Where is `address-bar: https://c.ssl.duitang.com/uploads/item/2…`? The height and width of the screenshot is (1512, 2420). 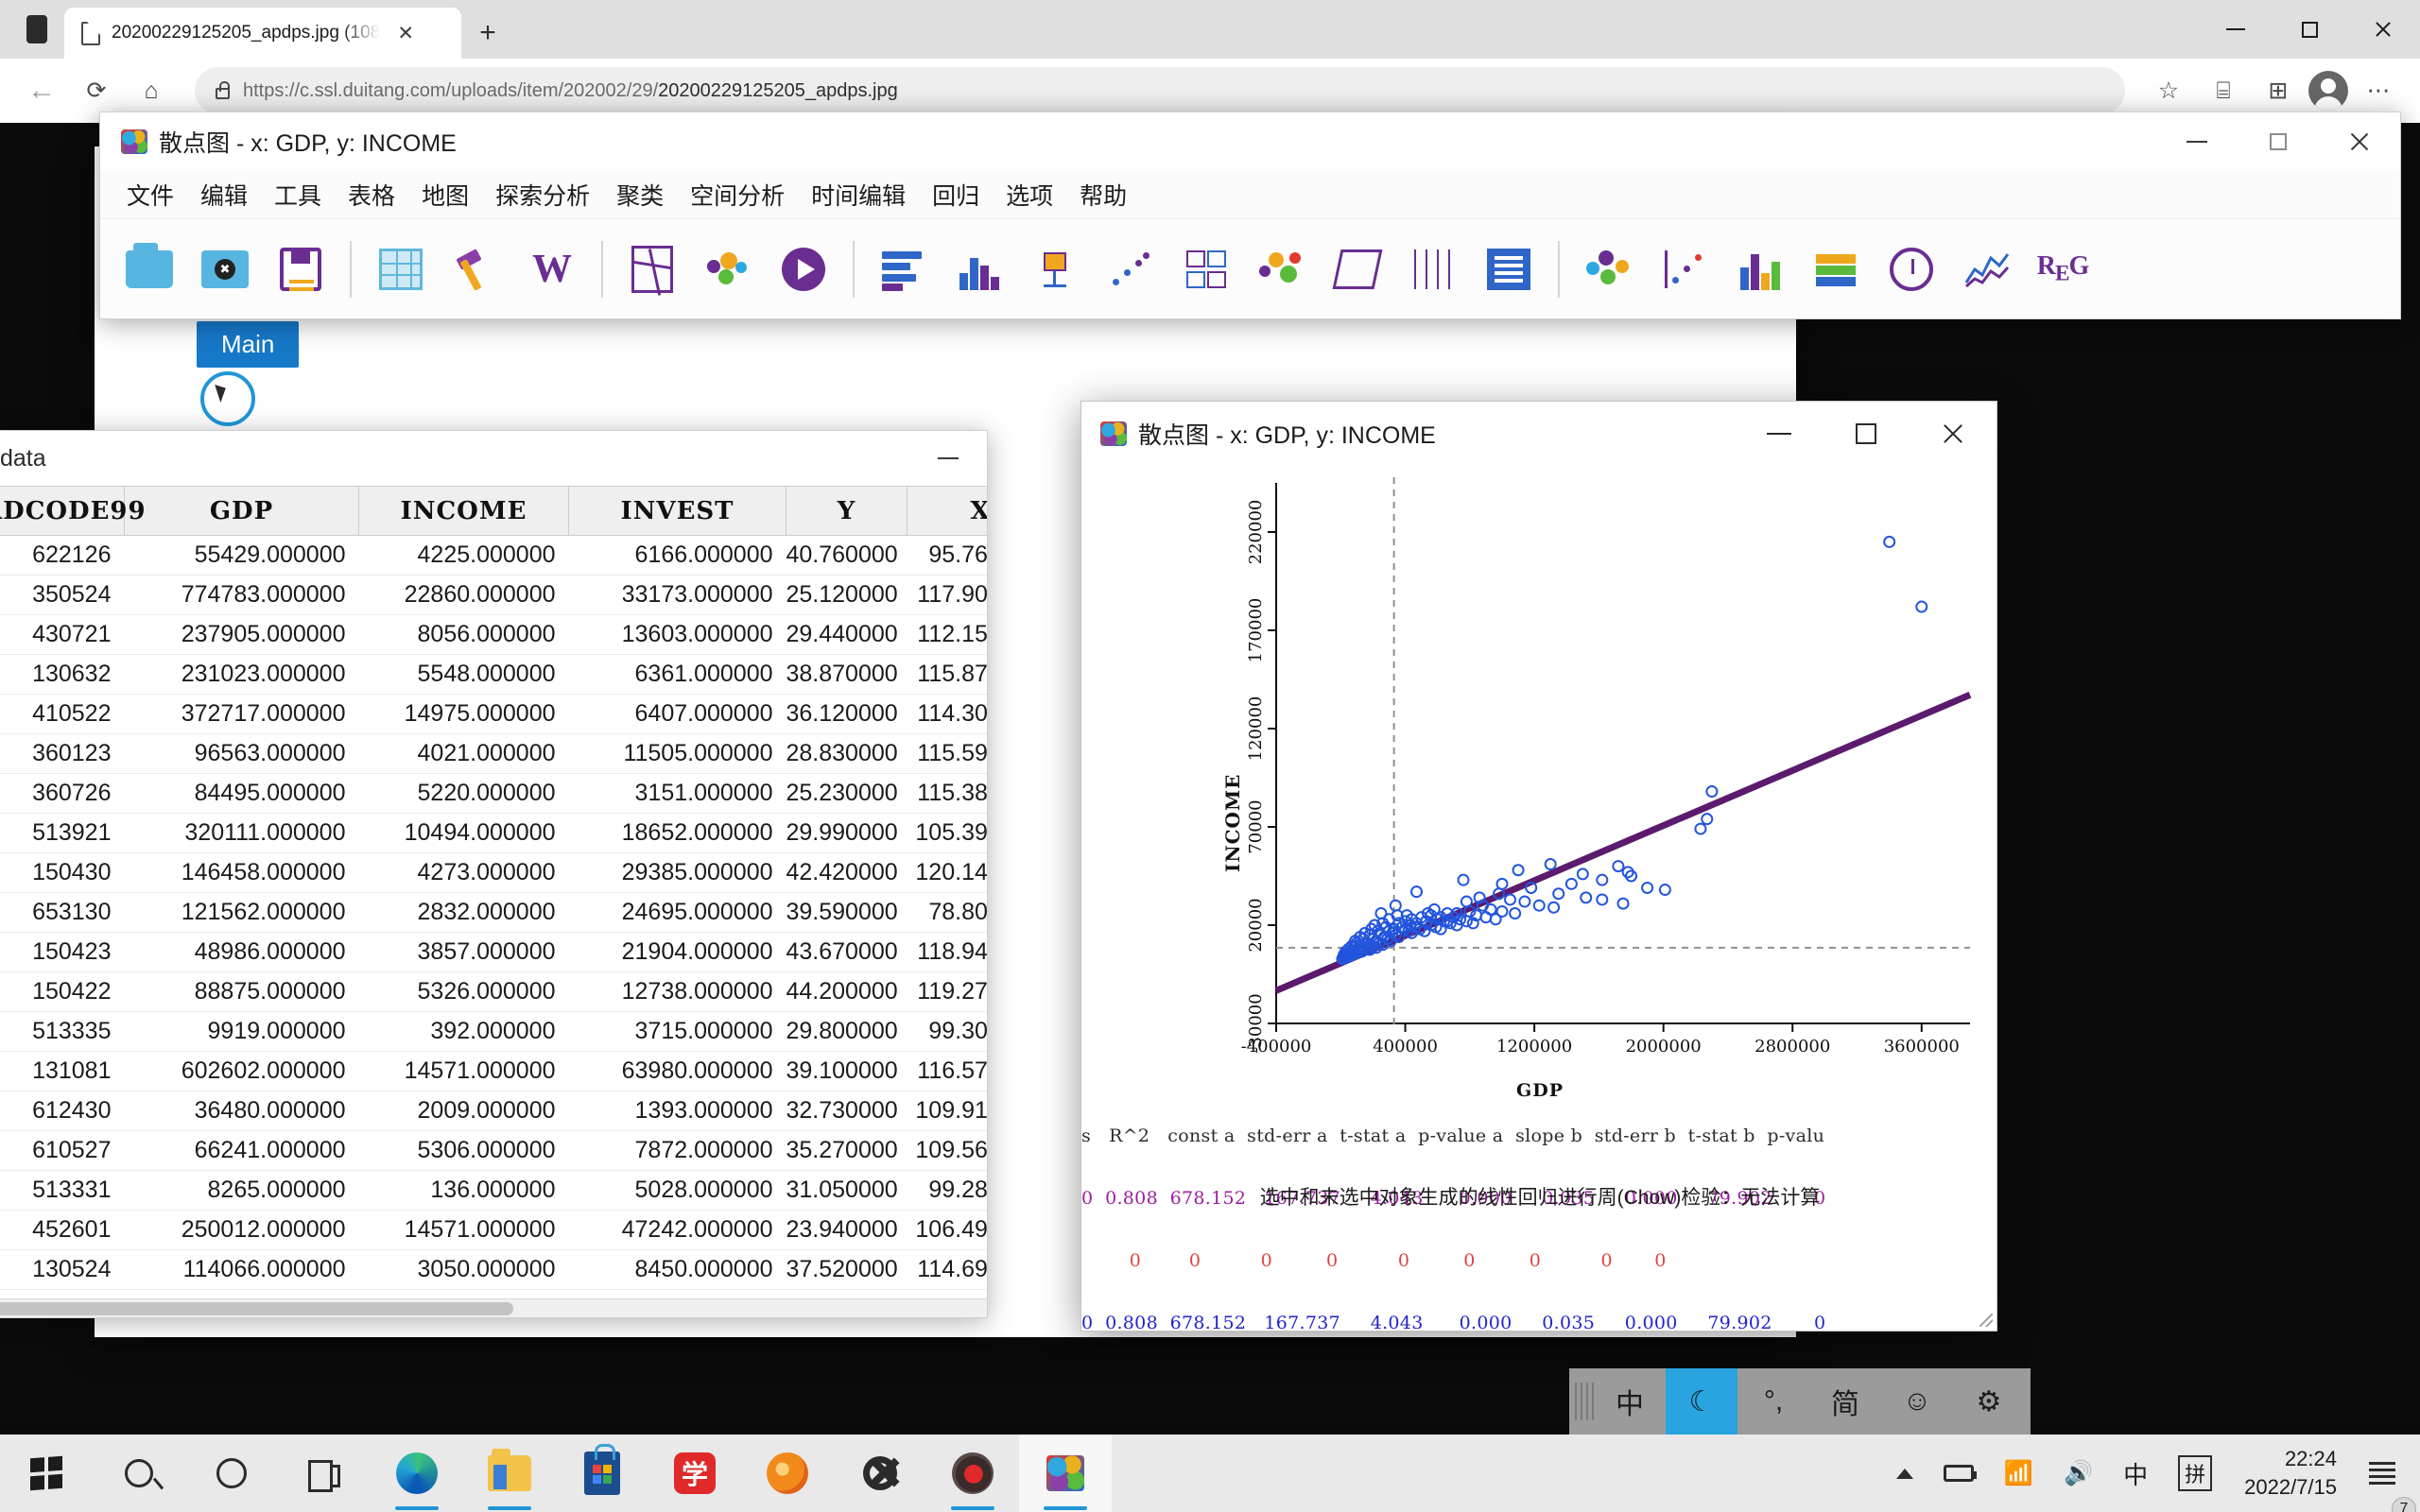 address-bar: https://c.ssl.duitang.com/uploads/item/2… is located at coordinates (1160, 90).